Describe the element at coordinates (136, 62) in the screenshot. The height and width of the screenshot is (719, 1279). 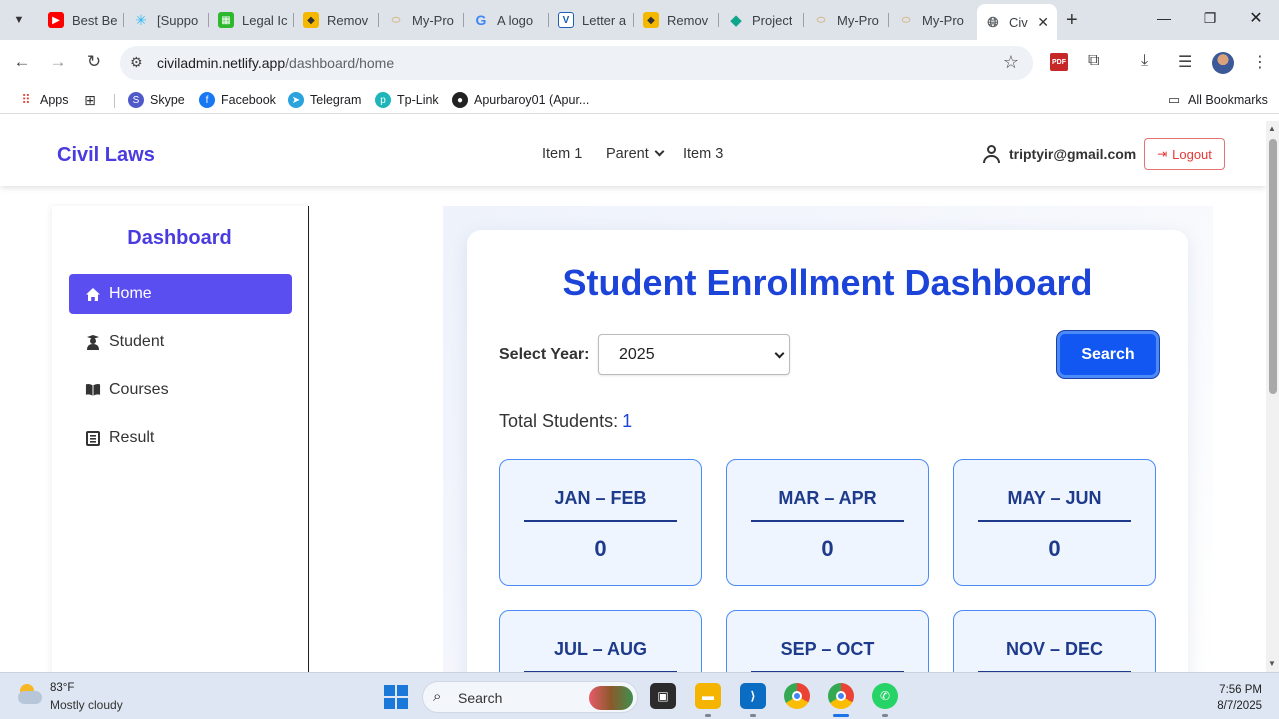
I see `site-info-icon: ⚙` at that location.